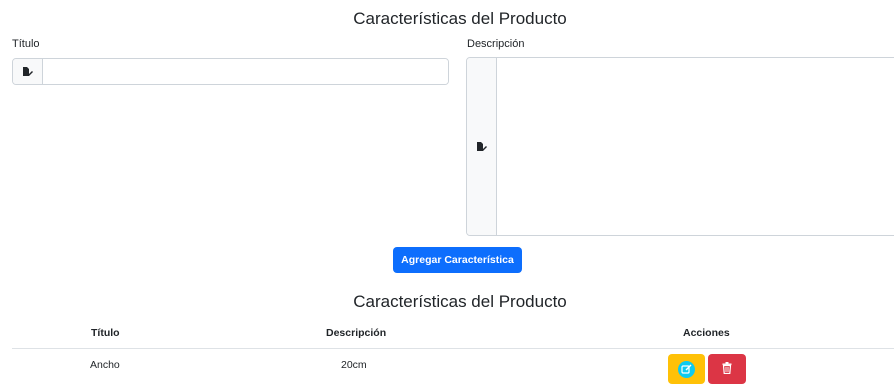 The height and width of the screenshot is (387, 894). I want to click on table-title: Características del Producto, so click(460, 301).